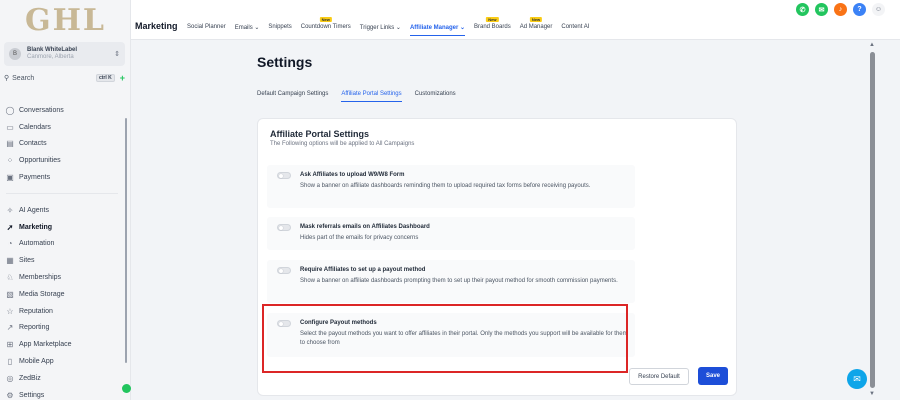 The image size is (900, 400). What do you see at coordinates (64, 78) in the screenshot?
I see `sidebar-search: ⚲ Search ctrl K +` at bounding box center [64, 78].